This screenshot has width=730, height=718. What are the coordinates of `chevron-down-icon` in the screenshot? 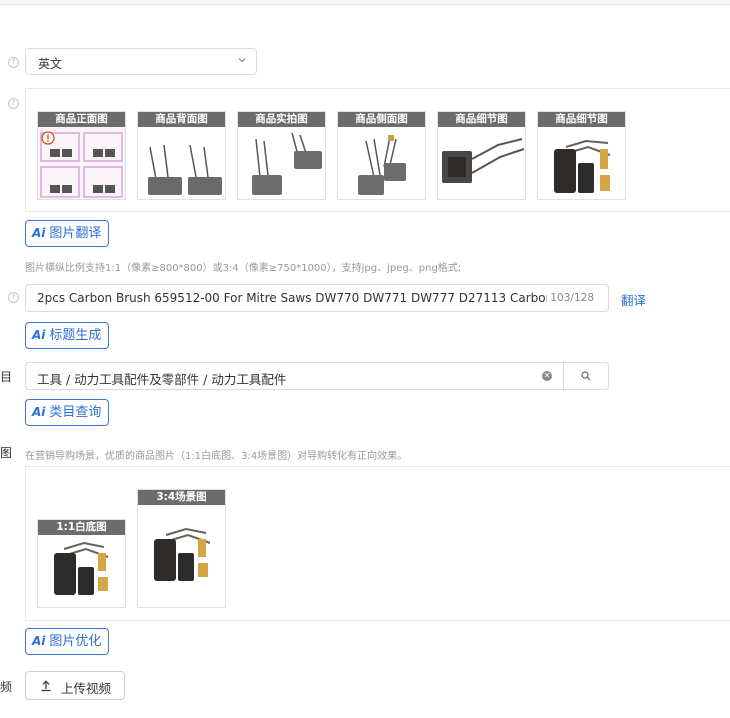 It's located at (242, 60).